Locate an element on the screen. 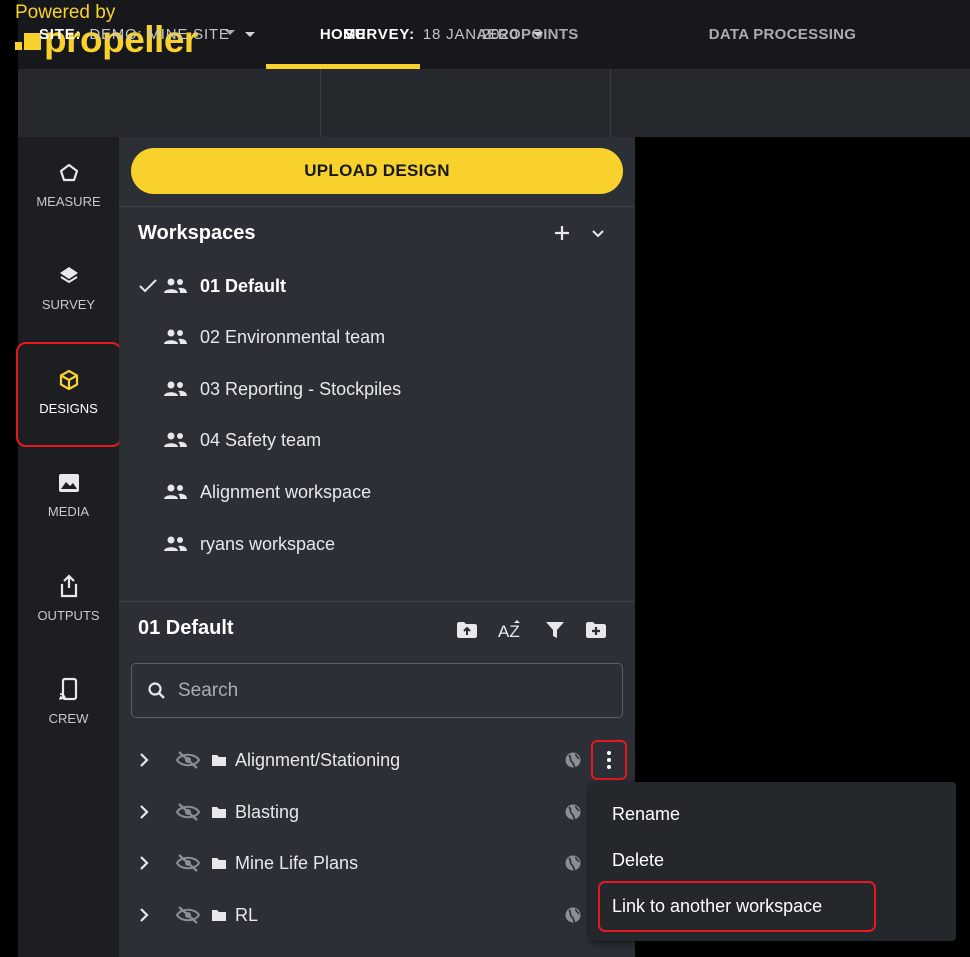  workspace-item: ryans workspace is located at coordinates (236, 544).